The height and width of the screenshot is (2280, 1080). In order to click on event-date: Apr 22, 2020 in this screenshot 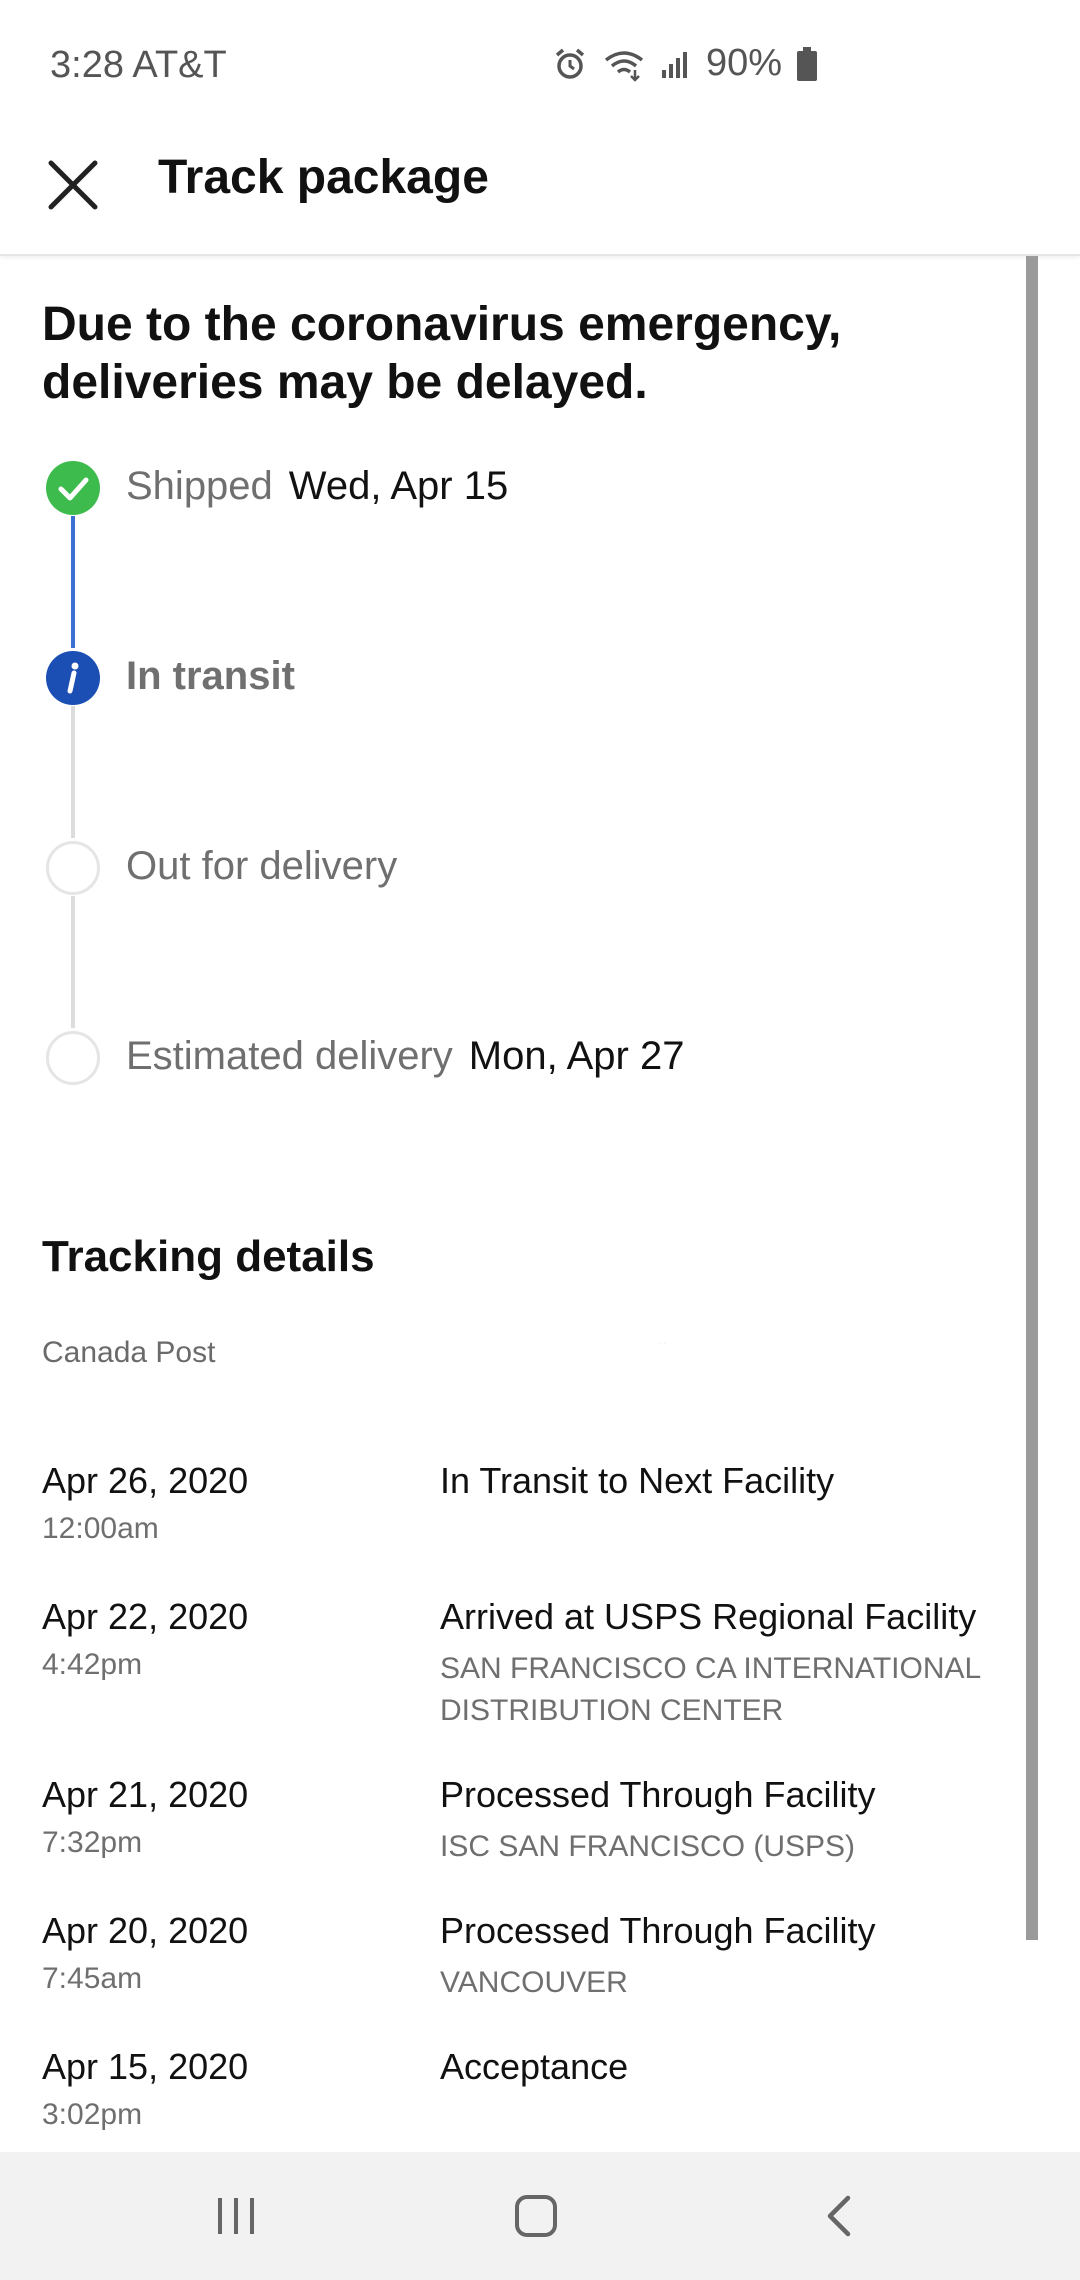, I will do `click(145, 1616)`.